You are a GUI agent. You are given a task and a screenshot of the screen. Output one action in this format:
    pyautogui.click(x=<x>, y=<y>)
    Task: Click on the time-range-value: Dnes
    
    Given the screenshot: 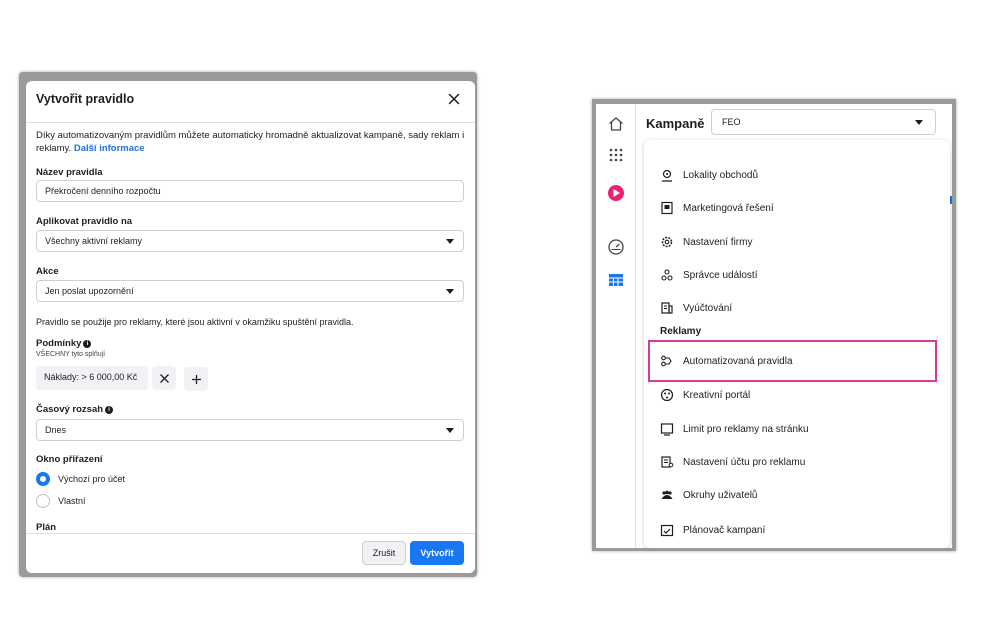 What is the action you would take?
    pyautogui.click(x=56, y=430)
    